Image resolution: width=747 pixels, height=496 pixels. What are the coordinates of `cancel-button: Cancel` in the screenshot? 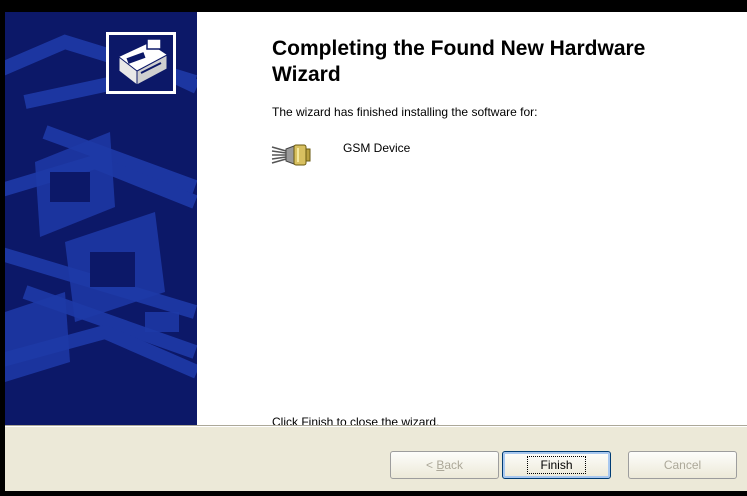 It's located at (682, 465).